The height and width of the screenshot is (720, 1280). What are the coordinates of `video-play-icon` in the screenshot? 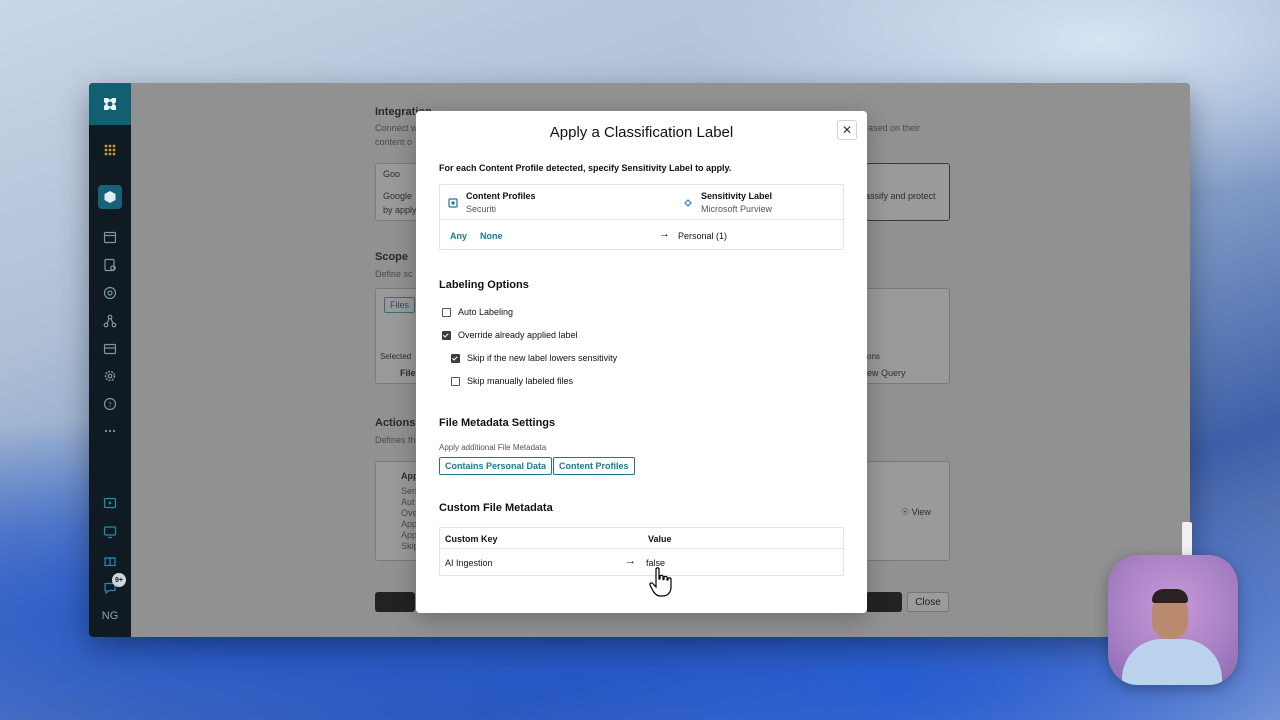 It's located at (110, 503).